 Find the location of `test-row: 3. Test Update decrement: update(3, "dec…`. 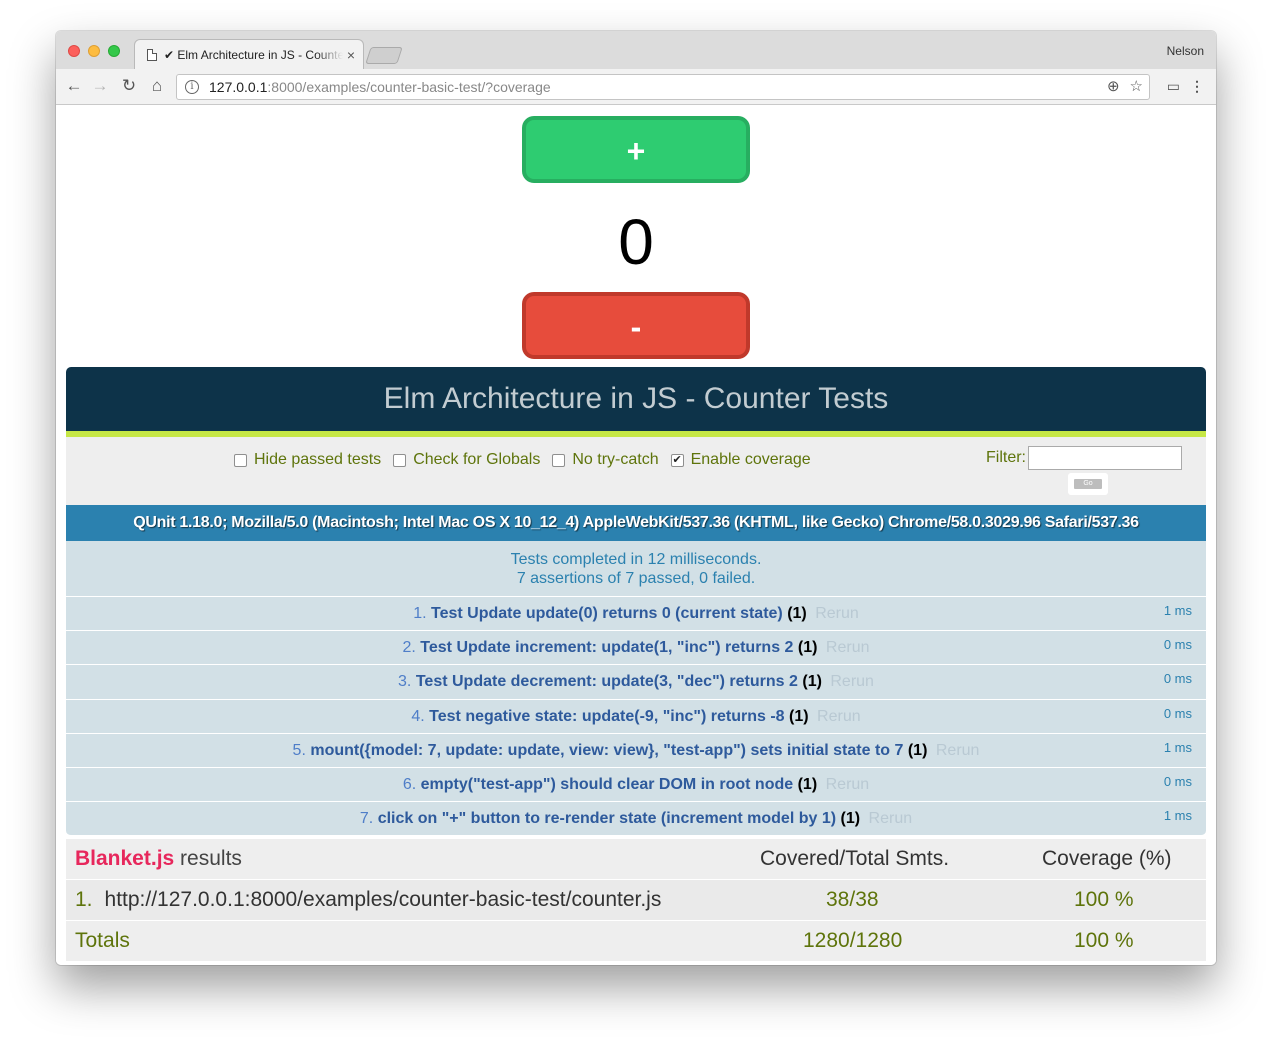

test-row: 3. Test Update decrement: update(3, "dec… is located at coordinates (636, 682).